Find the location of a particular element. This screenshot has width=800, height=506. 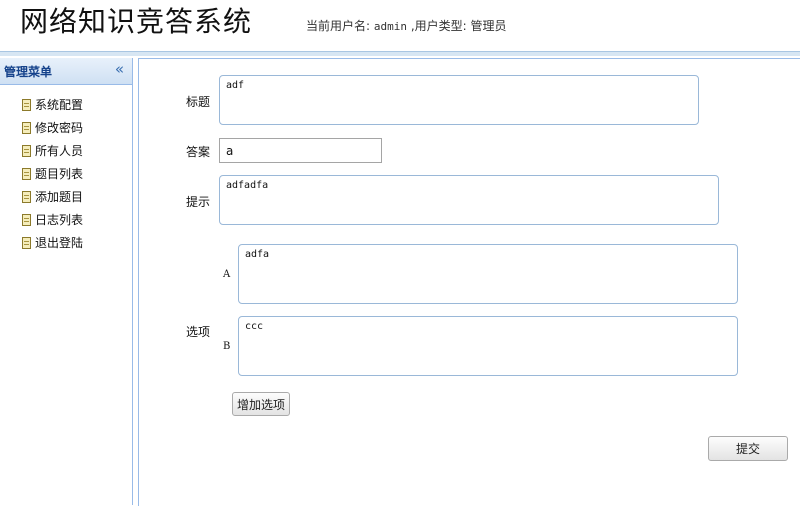

header: 网络知识竞答系统 当前用户名: admin ,用户类型: 管理员 is located at coordinates (400, 25).